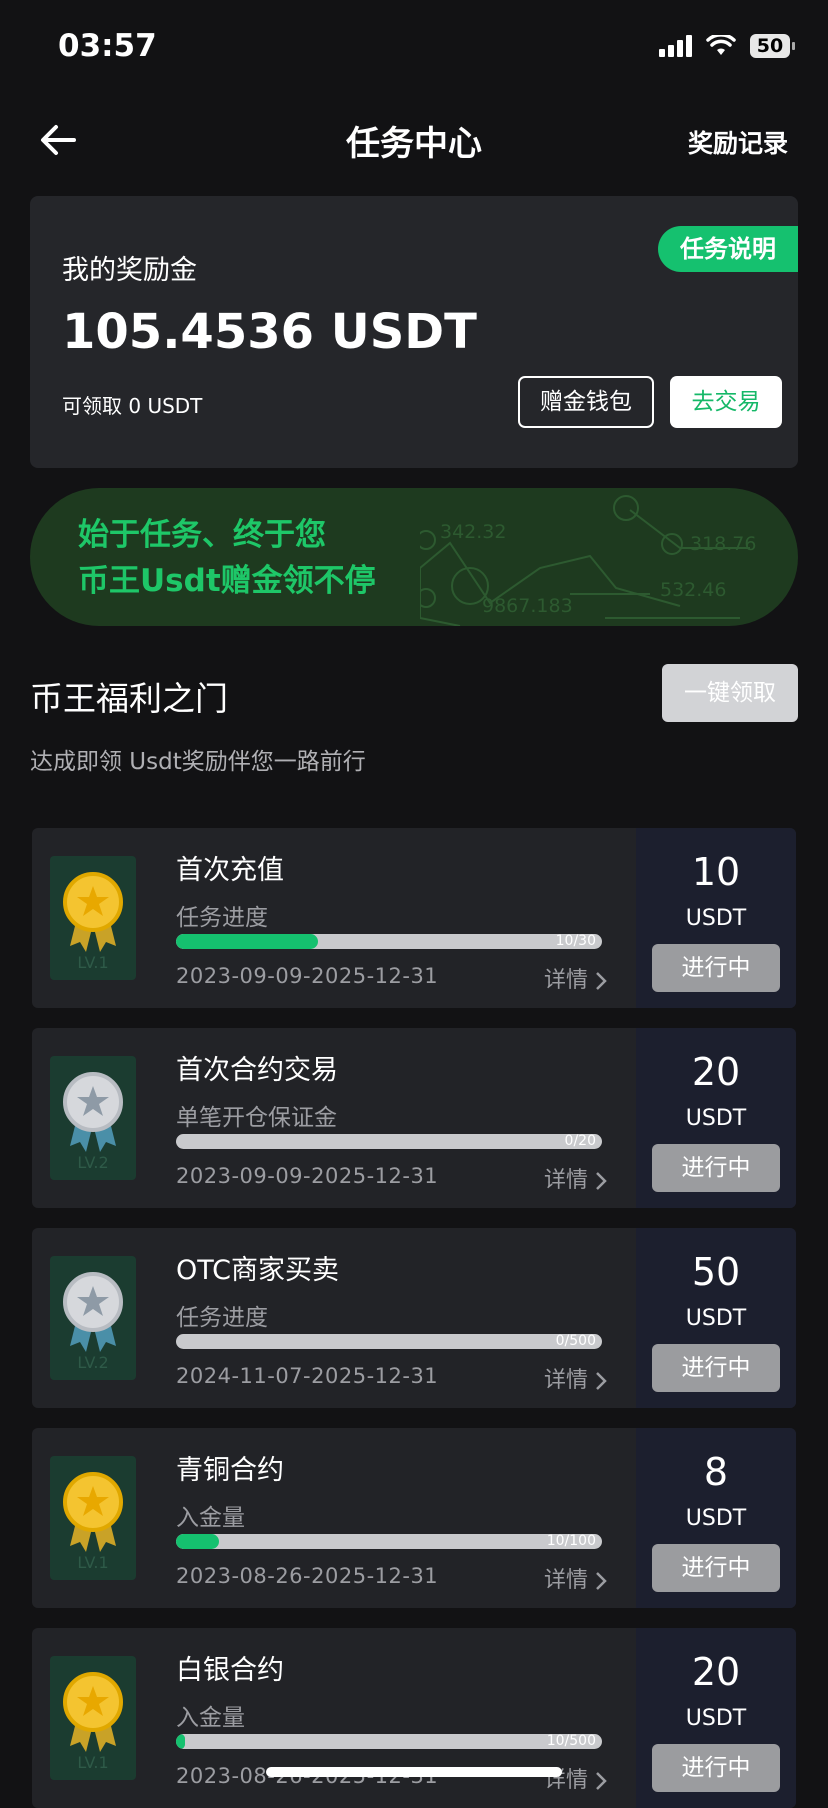 The height and width of the screenshot is (1808, 828). Describe the element at coordinates (575, 1341) in the screenshot. I see `task-progress-label: 0/500` at that location.